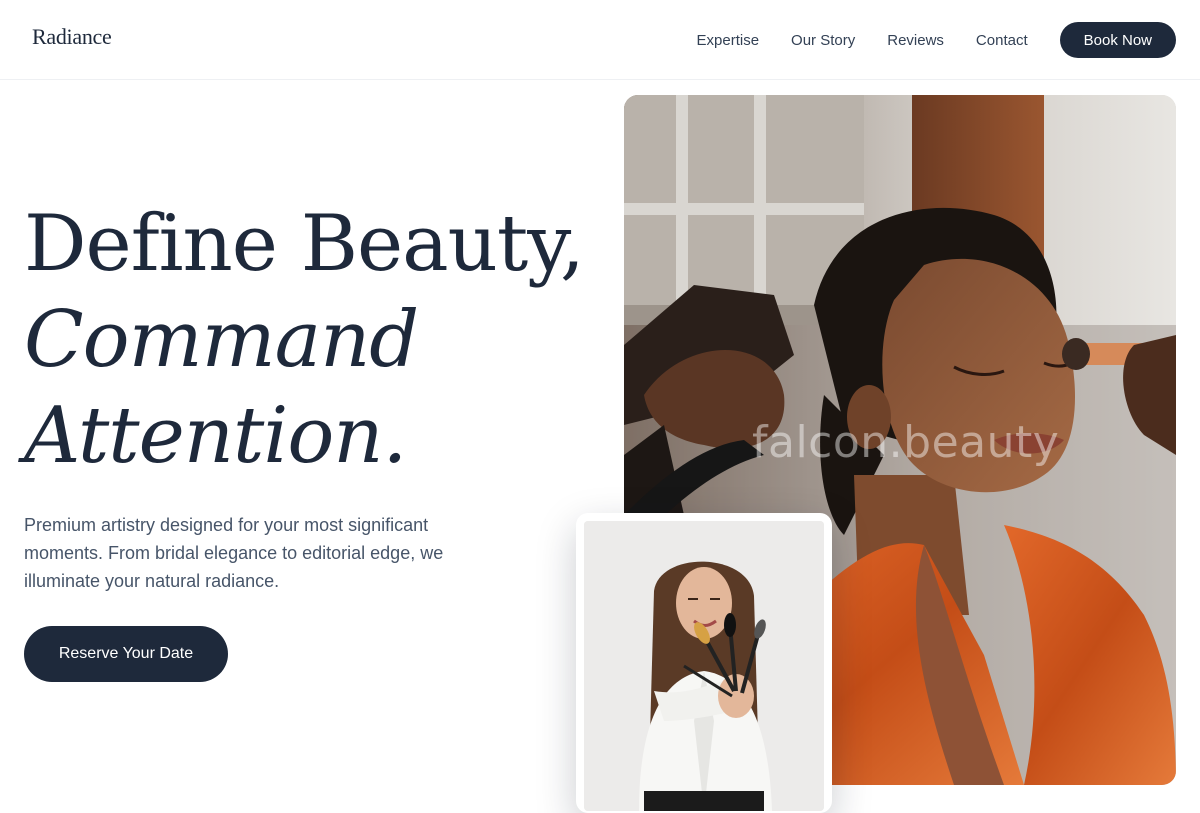 This screenshot has width=1200, height=813. What do you see at coordinates (728, 40) in the screenshot?
I see `nav-link-expertise: Expertise` at bounding box center [728, 40].